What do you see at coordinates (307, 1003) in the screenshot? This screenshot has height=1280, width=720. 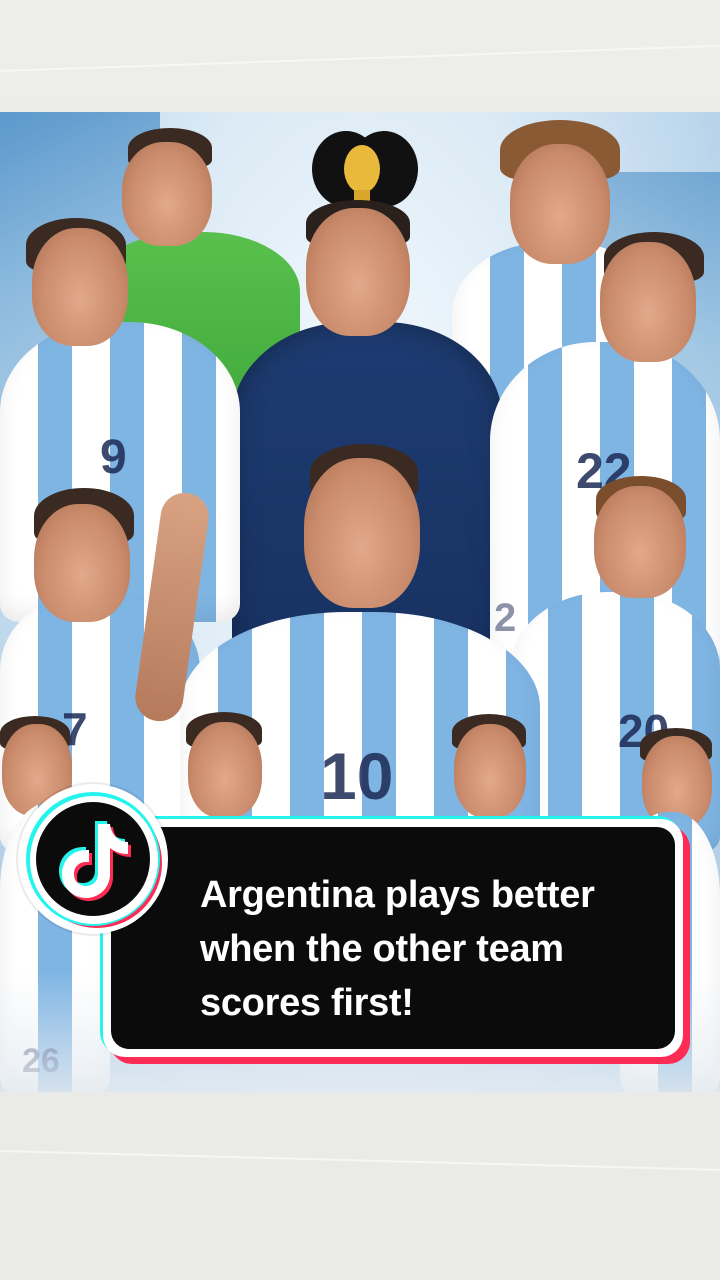 I see `caption-line: scores first!` at bounding box center [307, 1003].